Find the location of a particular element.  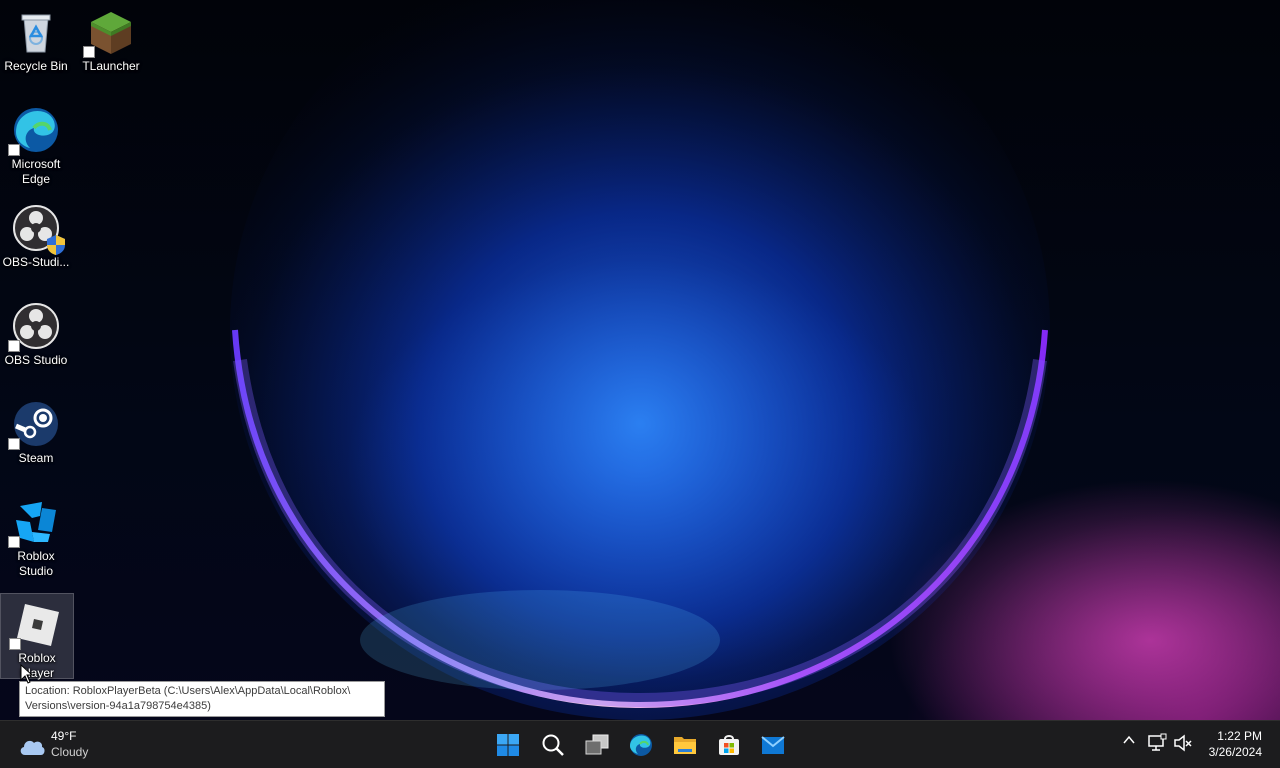

taskbar: 49°F Cloudy 1:22 PM 3/26/2024 is located at coordinates (640, 744).